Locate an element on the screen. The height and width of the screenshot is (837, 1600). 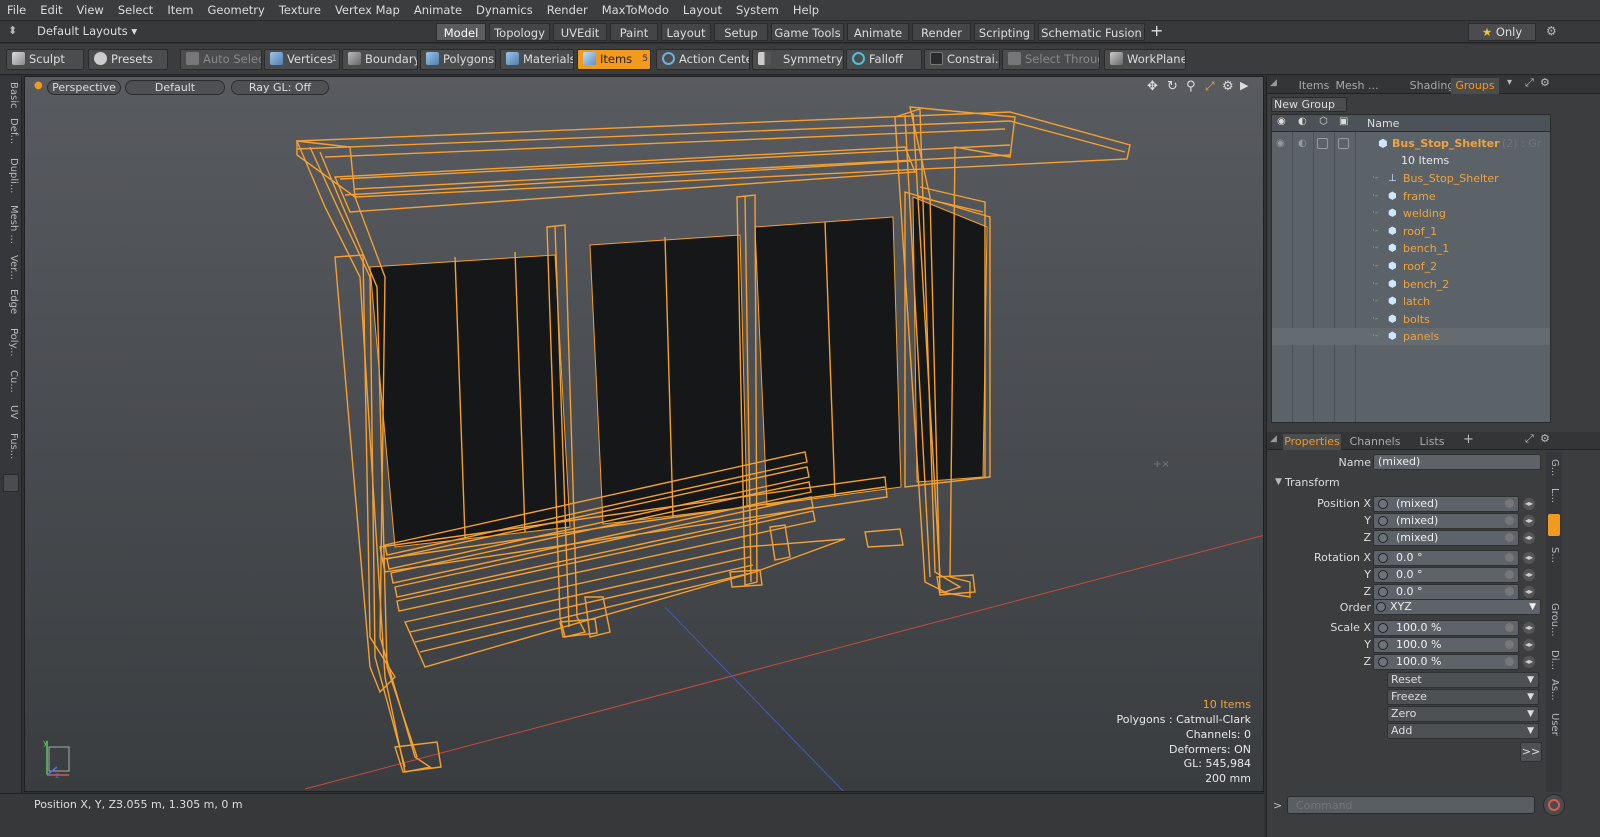
rotation-z-field: 0.0 ° is located at coordinates (1446, 592).